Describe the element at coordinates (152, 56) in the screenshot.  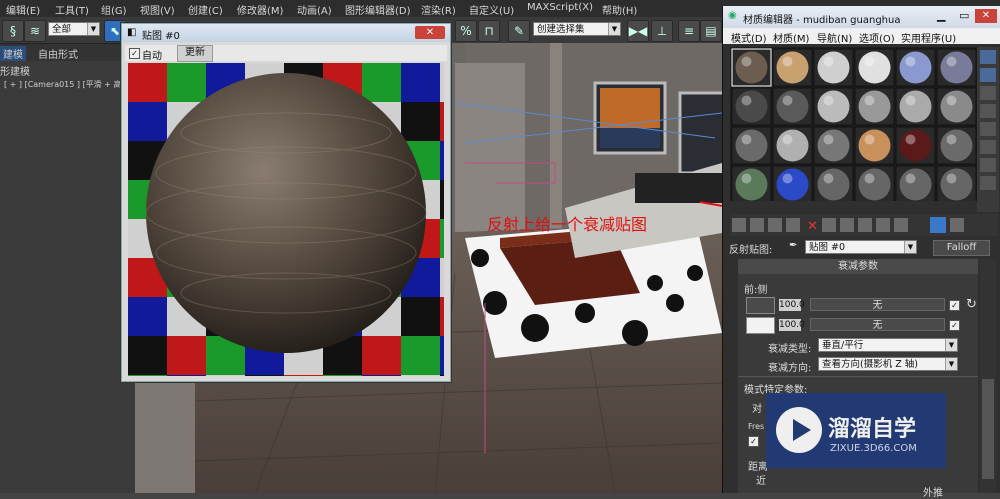
I see `auto-label: 自动` at that location.